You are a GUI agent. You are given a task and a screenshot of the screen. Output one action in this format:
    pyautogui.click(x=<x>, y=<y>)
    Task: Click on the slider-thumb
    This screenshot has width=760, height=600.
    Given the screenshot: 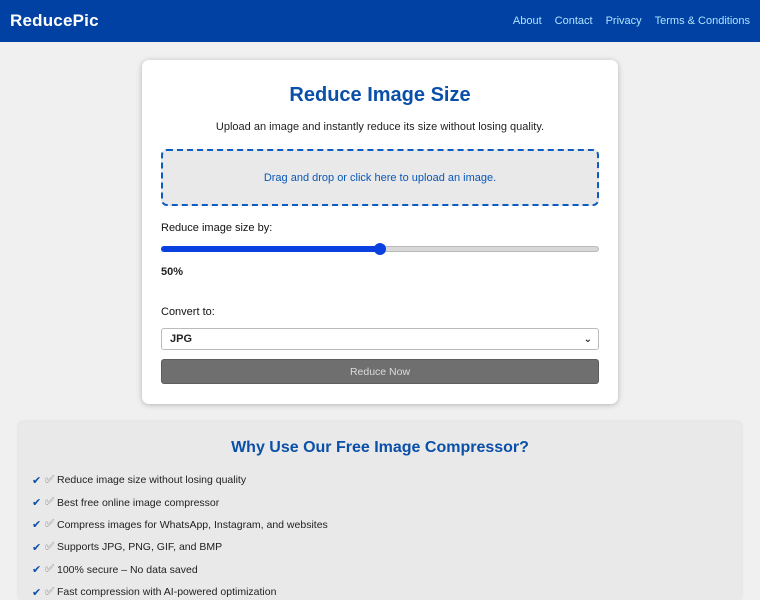 What is the action you would take?
    pyautogui.click(x=380, y=249)
    